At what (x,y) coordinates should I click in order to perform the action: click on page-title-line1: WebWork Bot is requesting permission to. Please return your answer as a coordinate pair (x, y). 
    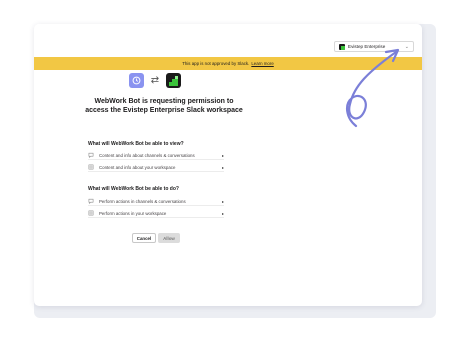
    Looking at the image, I should click on (164, 101).